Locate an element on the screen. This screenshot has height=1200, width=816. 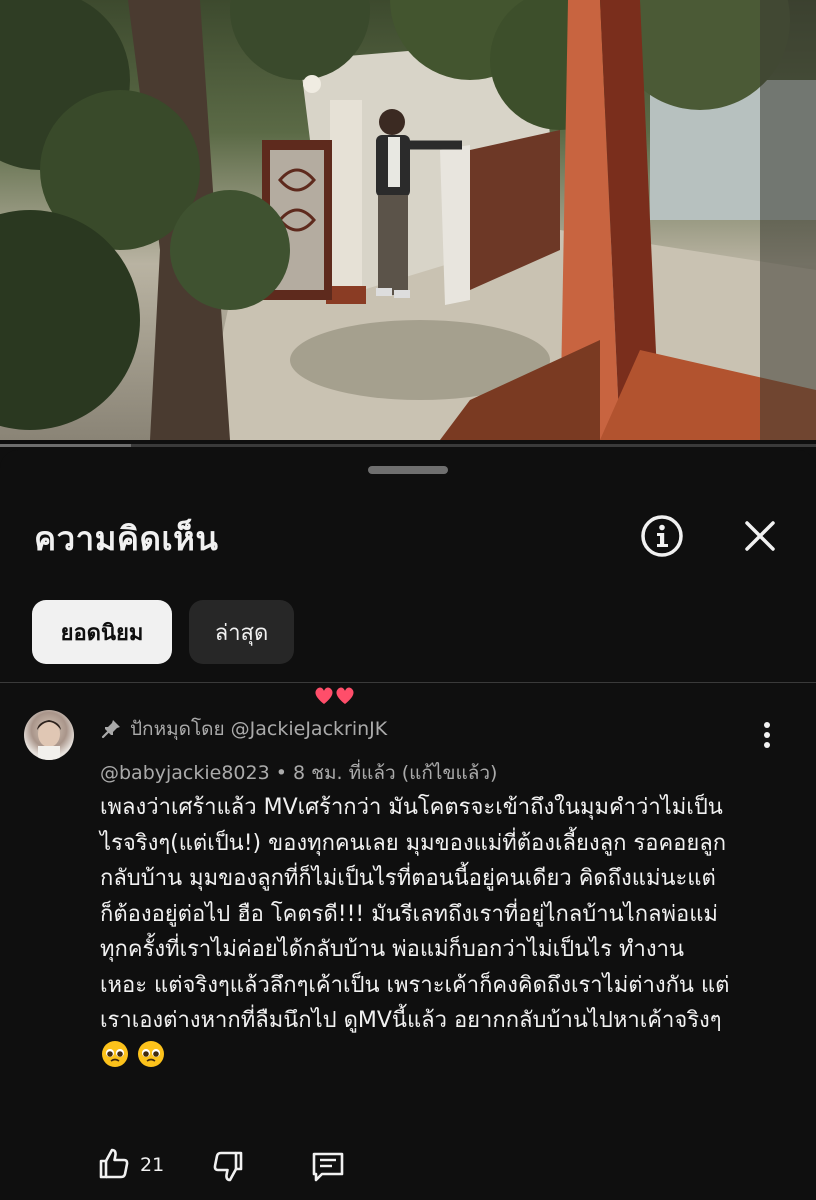
pin-icon is located at coordinates (110, 729).